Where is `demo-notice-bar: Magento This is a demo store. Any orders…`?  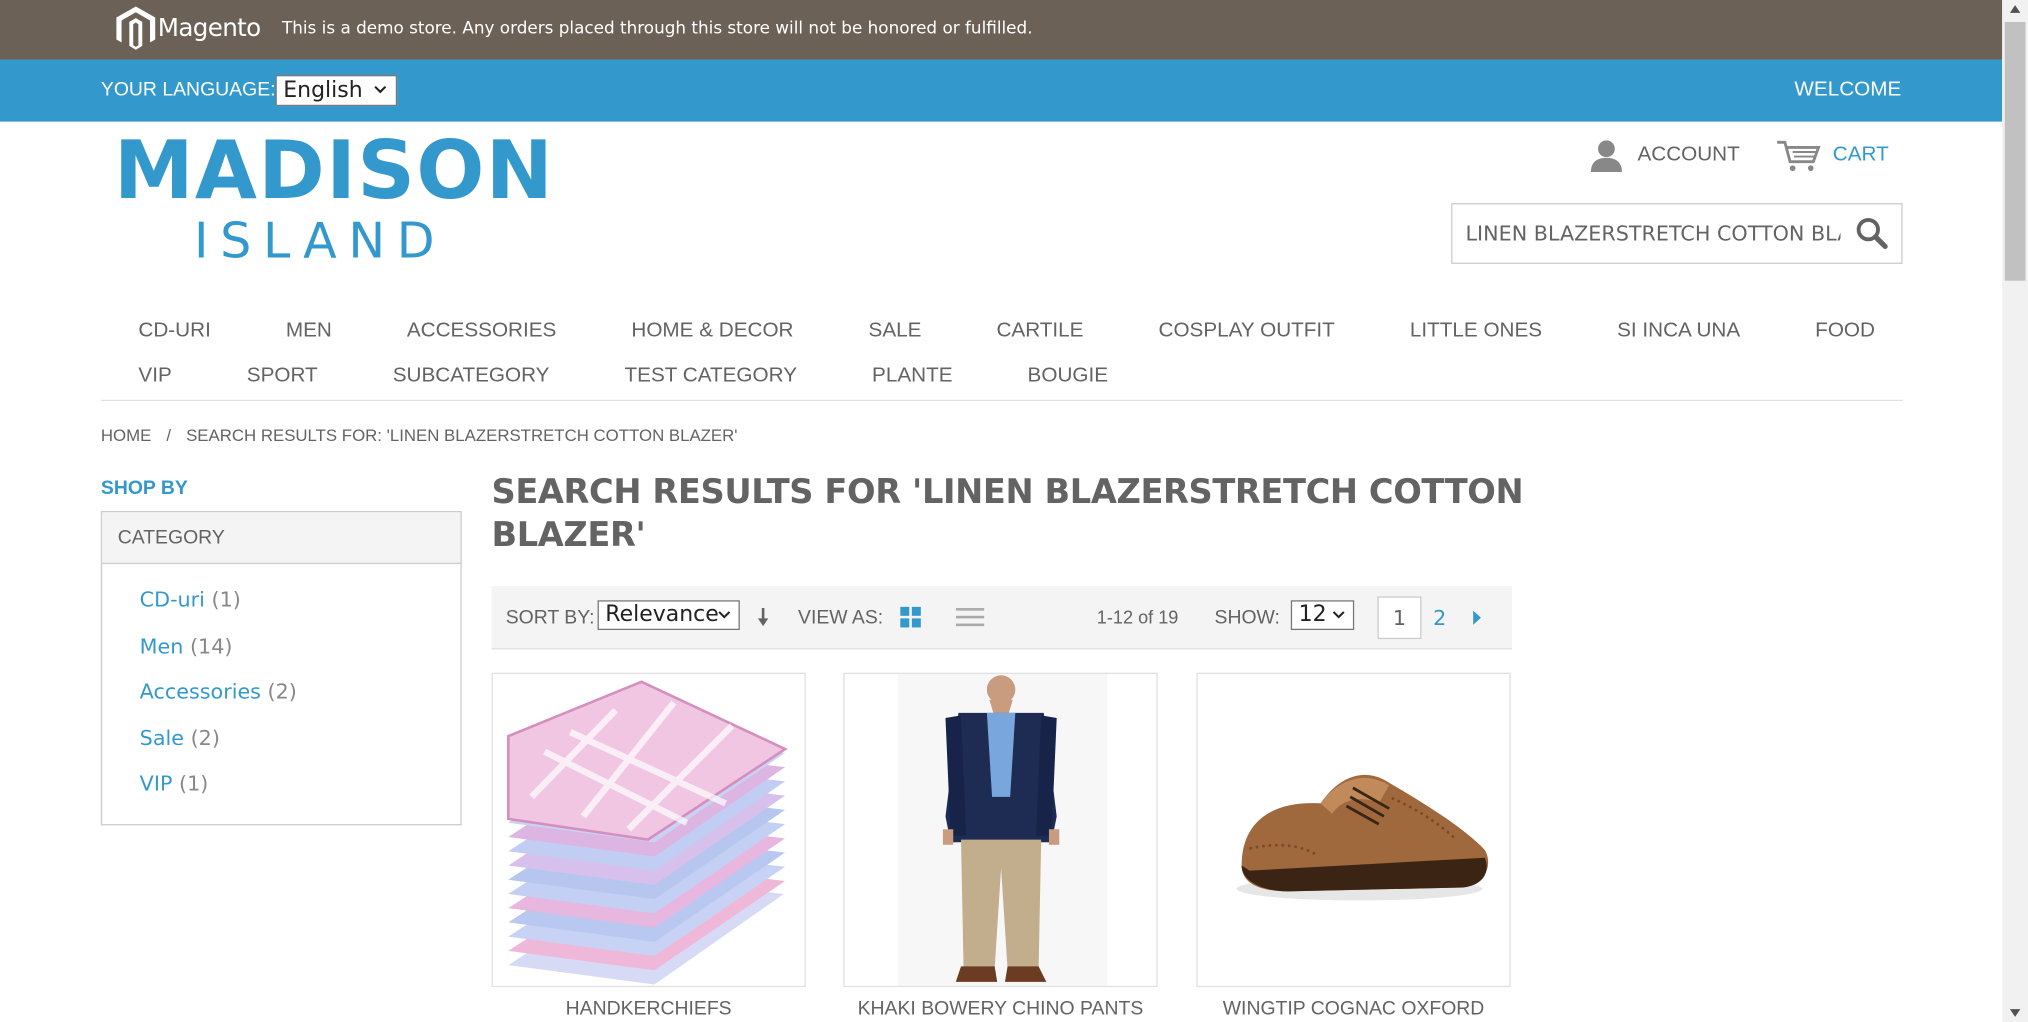 demo-notice-bar: Magento This is a demo store. Any orders… is located at coordinates (1001, 30).